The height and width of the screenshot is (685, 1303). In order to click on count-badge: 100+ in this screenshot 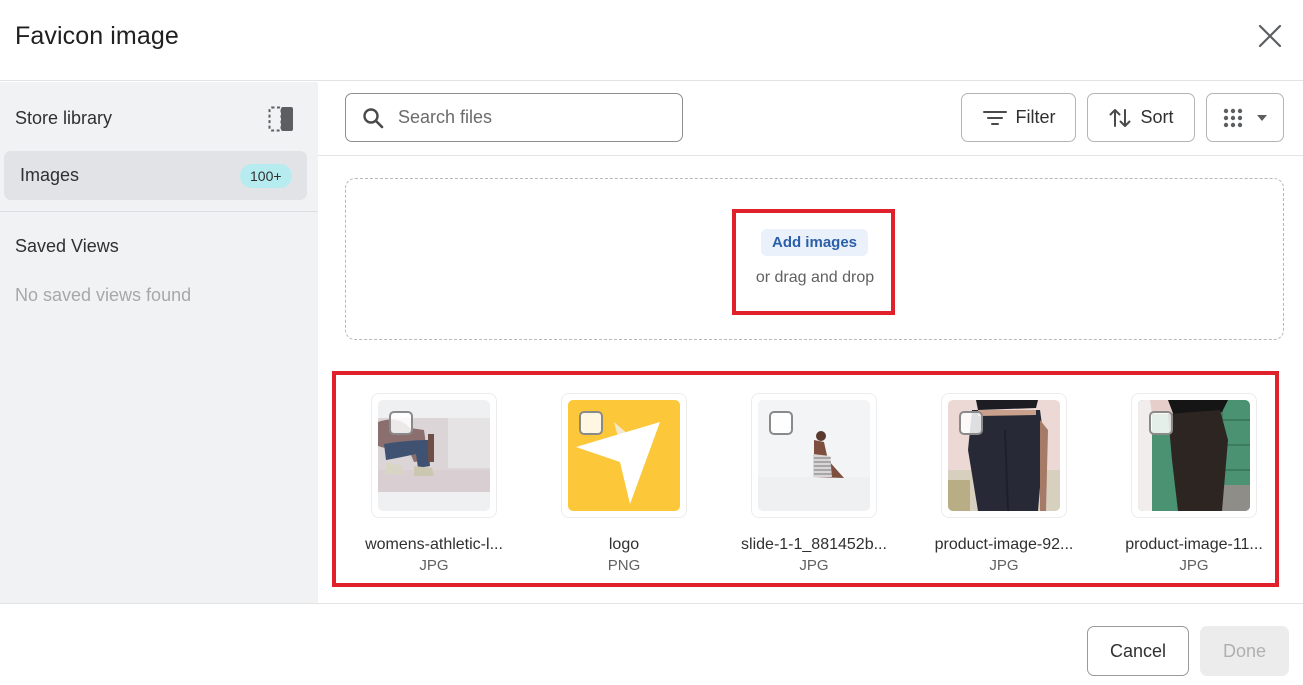, I will do `click(266, 176)`.